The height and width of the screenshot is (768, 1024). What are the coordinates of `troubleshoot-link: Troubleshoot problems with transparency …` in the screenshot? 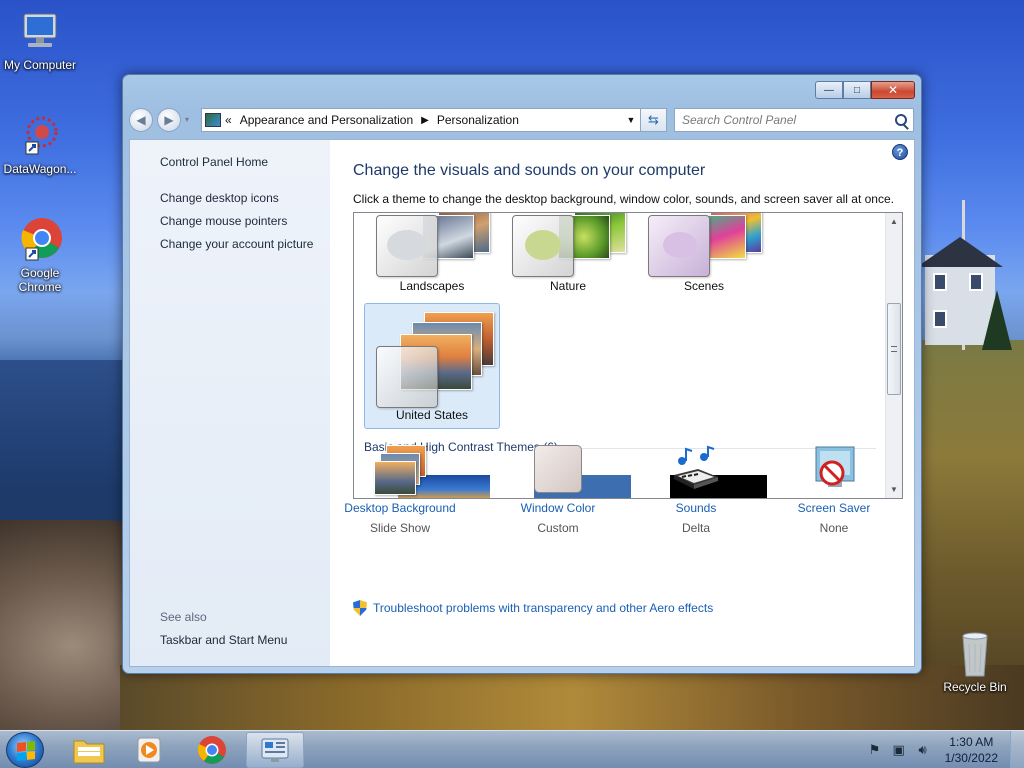 It's located at (533, 608).